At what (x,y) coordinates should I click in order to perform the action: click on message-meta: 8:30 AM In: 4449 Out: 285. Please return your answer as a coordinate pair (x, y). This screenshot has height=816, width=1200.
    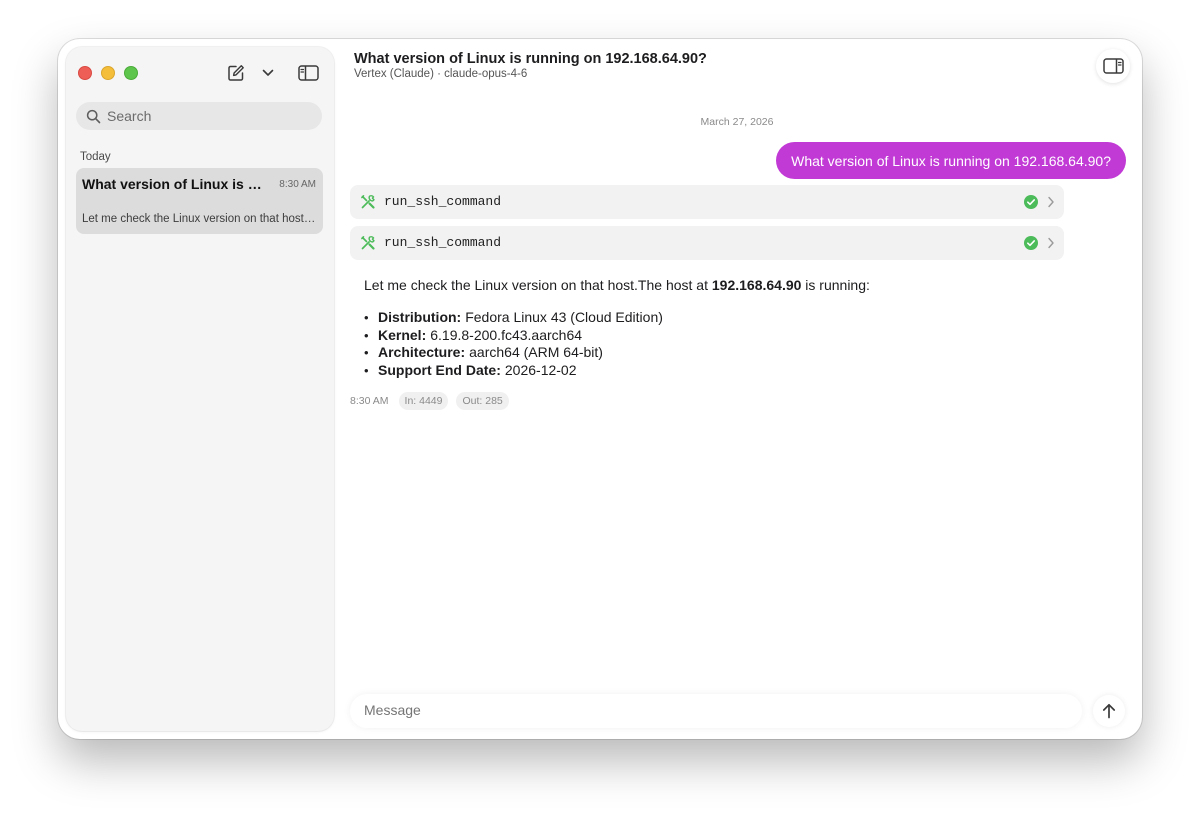
    Looking at the image, I should click on (433, 401).